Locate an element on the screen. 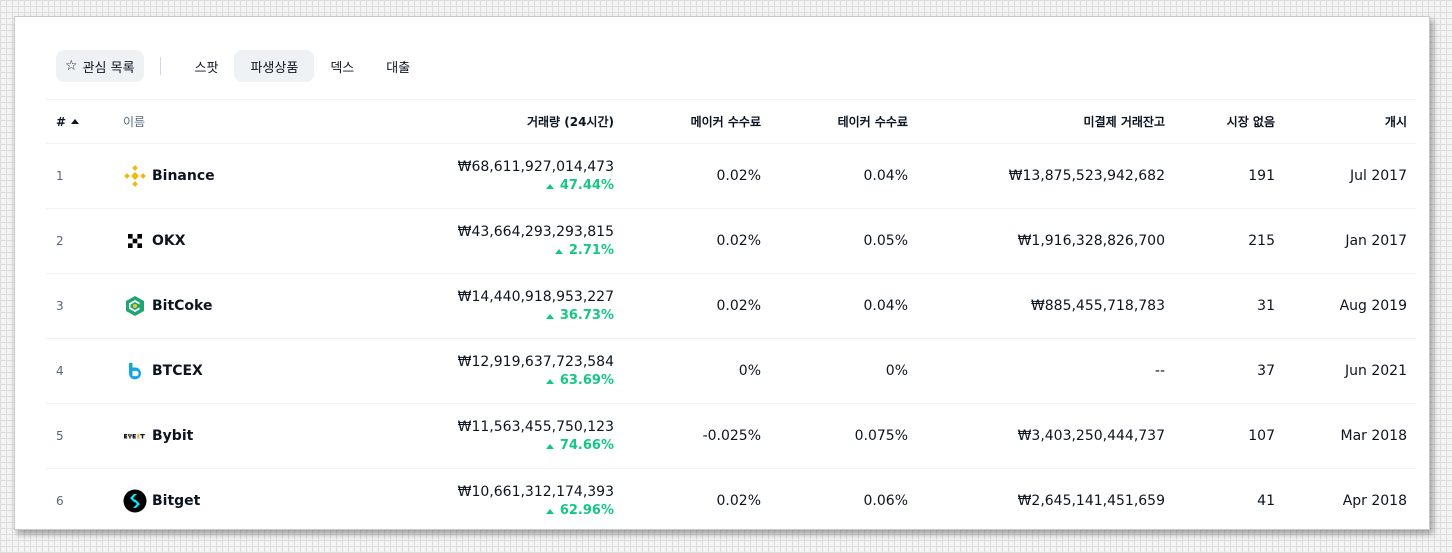 Image resolution: width=1452 pixels, height=553 pixels. markets-count: 191 is located at coordinates (1261, 176).